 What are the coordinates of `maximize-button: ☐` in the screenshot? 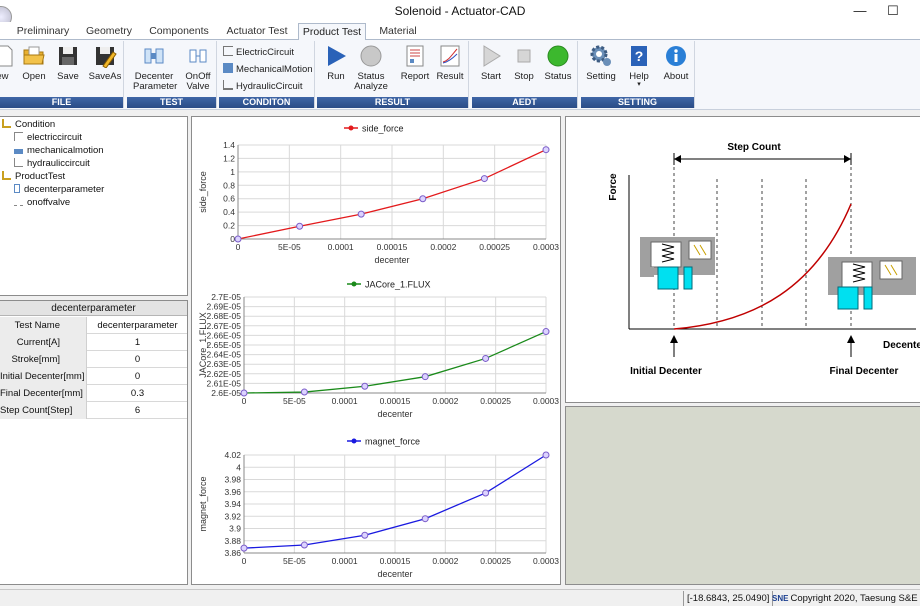 It's located at (893, 11).